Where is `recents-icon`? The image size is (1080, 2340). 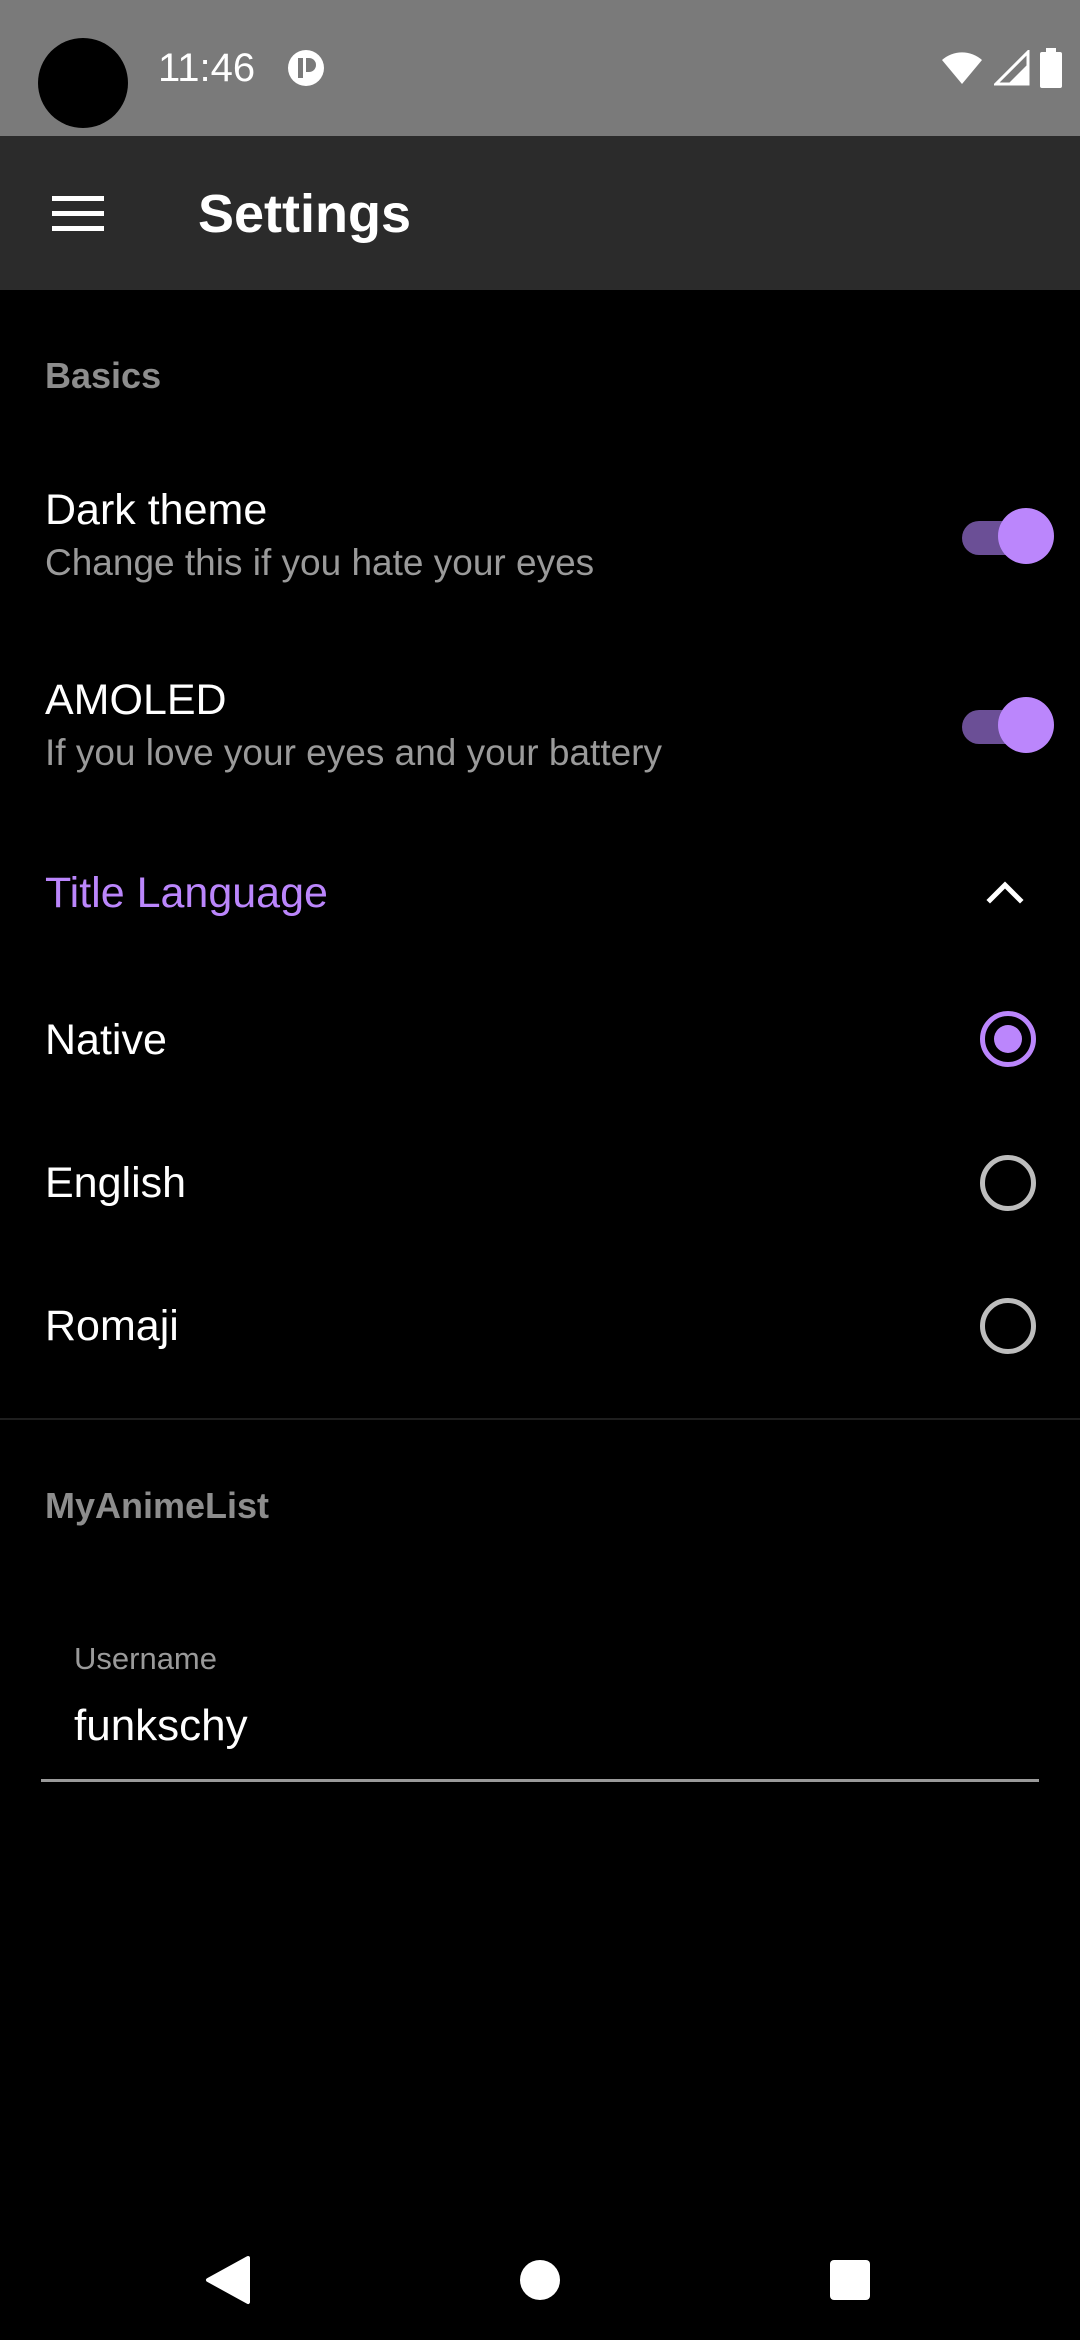 recents-icon is located at coordinates (850, 2280).